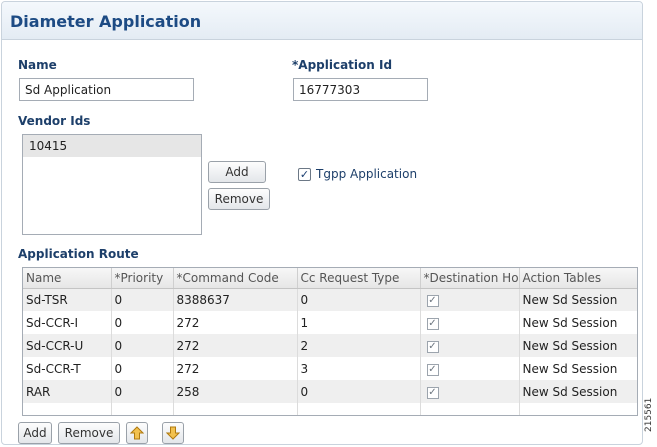 The image size is (657, 447). What do you see at coordinates (106, 21) in the screenshot?
I see `panel-title: Diameter Application` at bounding box center [106, 21].